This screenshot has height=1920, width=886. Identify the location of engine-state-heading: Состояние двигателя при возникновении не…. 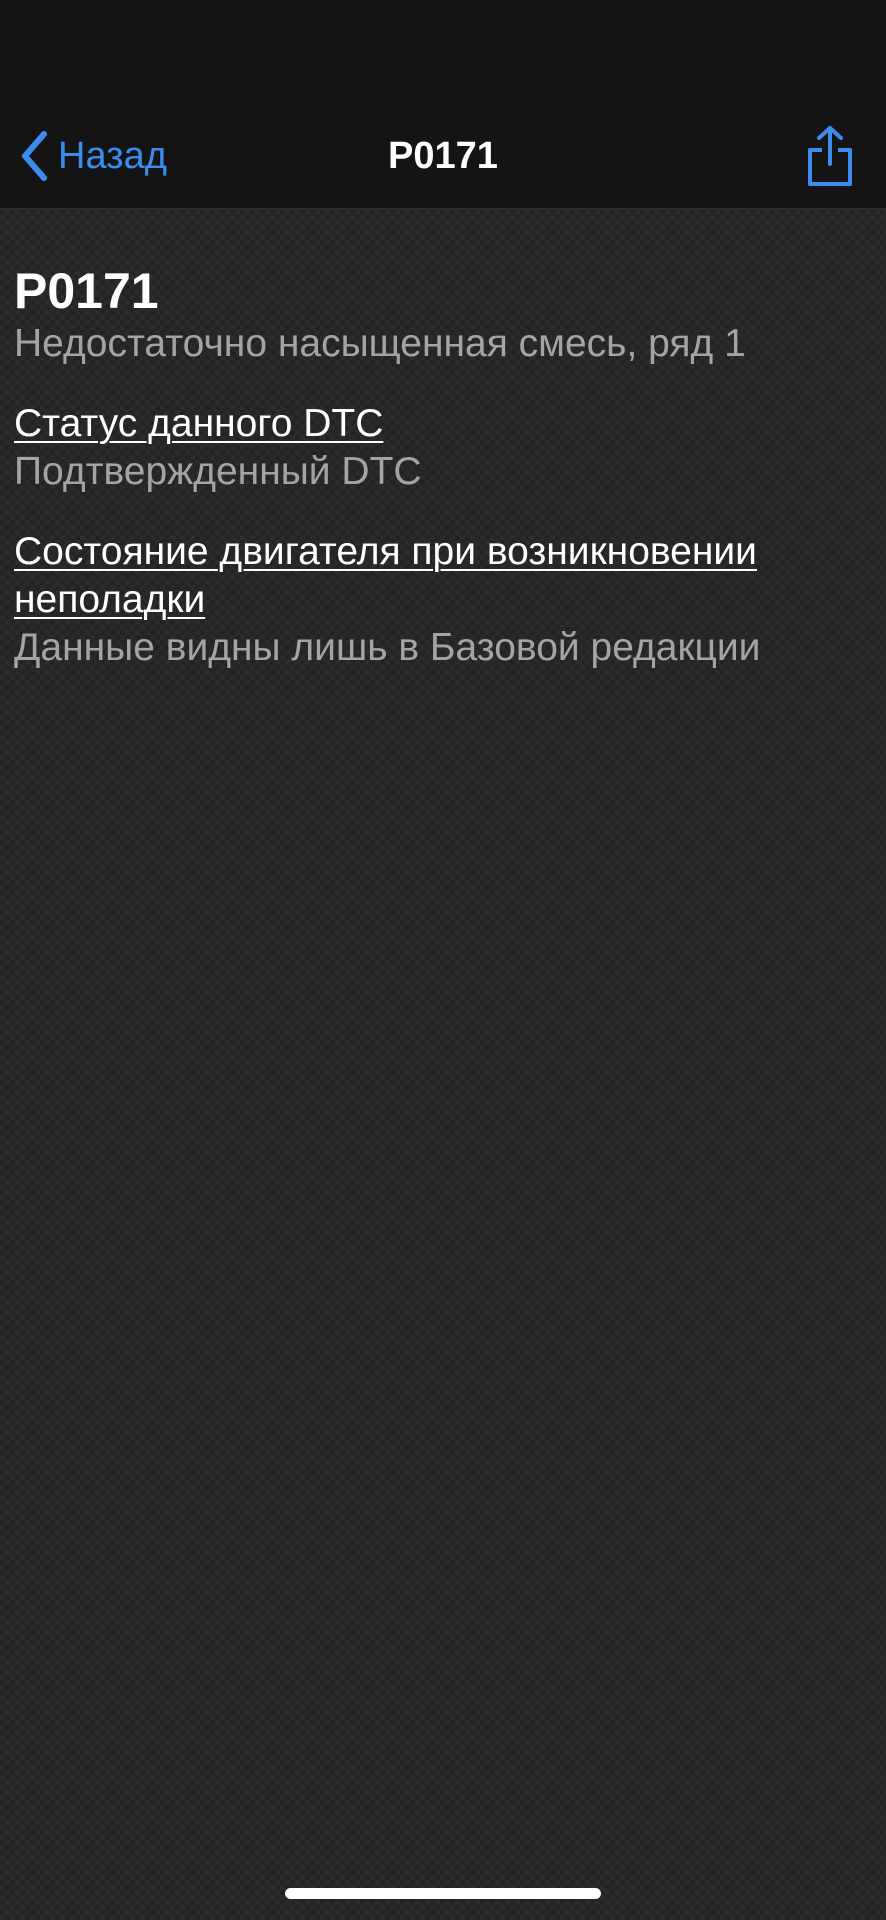
(385, 575).